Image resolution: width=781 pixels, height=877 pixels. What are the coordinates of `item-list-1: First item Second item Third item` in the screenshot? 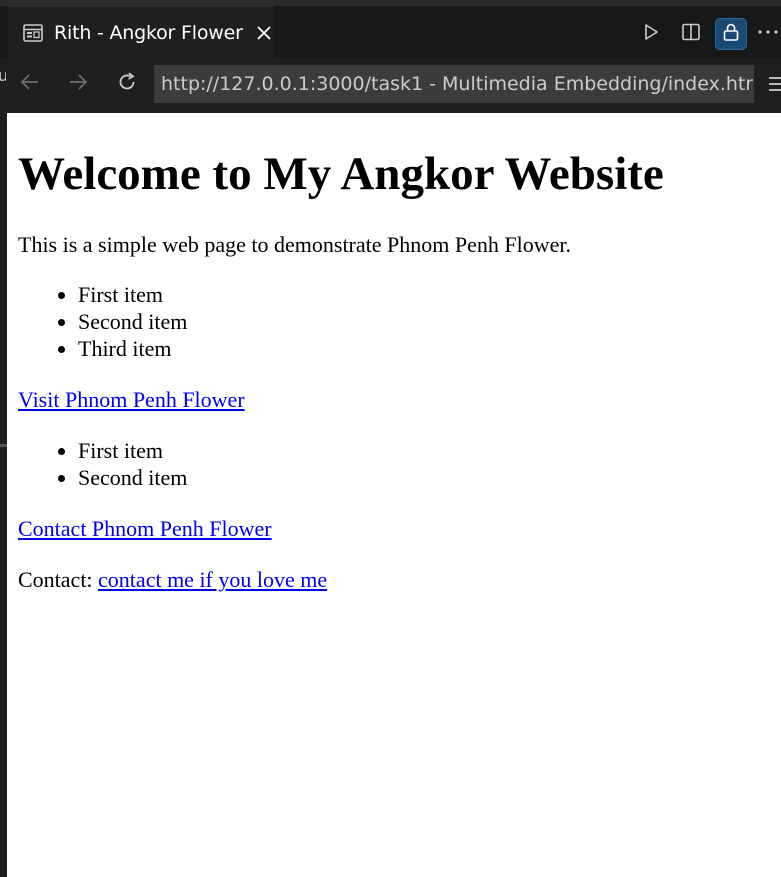 It's located at (399, 321).